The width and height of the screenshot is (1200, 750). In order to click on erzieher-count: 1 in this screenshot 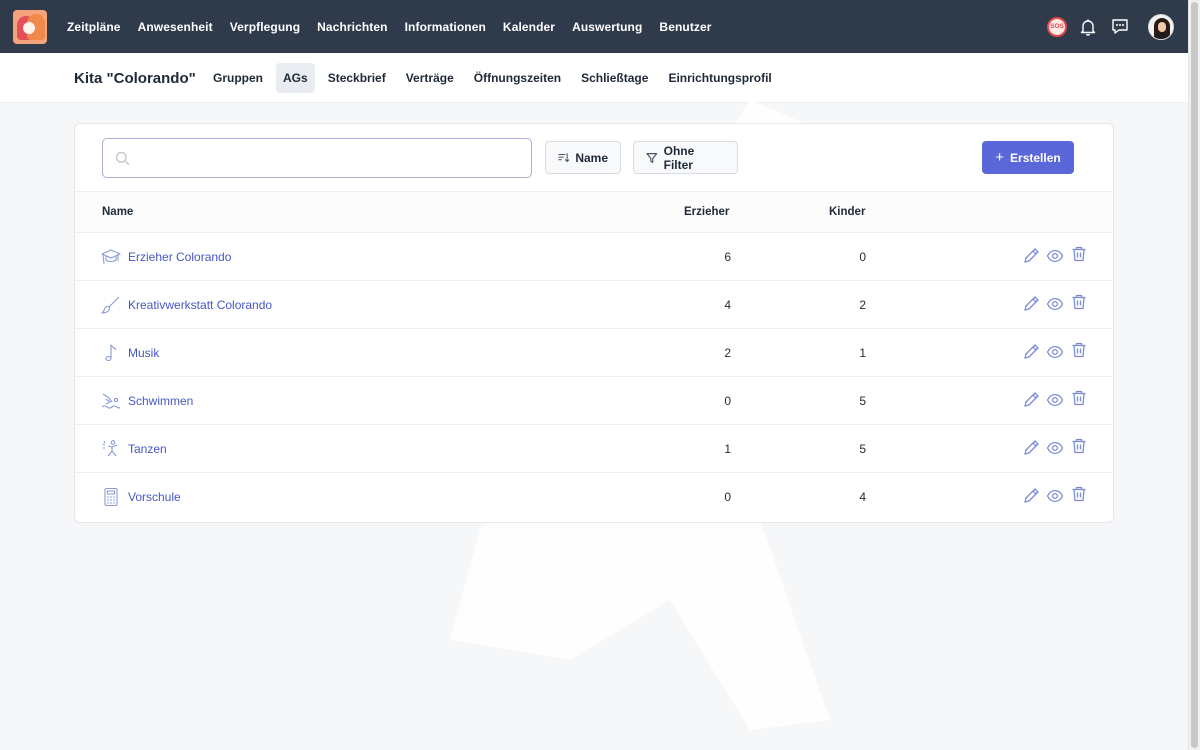, I will do `click(727, 449)`.